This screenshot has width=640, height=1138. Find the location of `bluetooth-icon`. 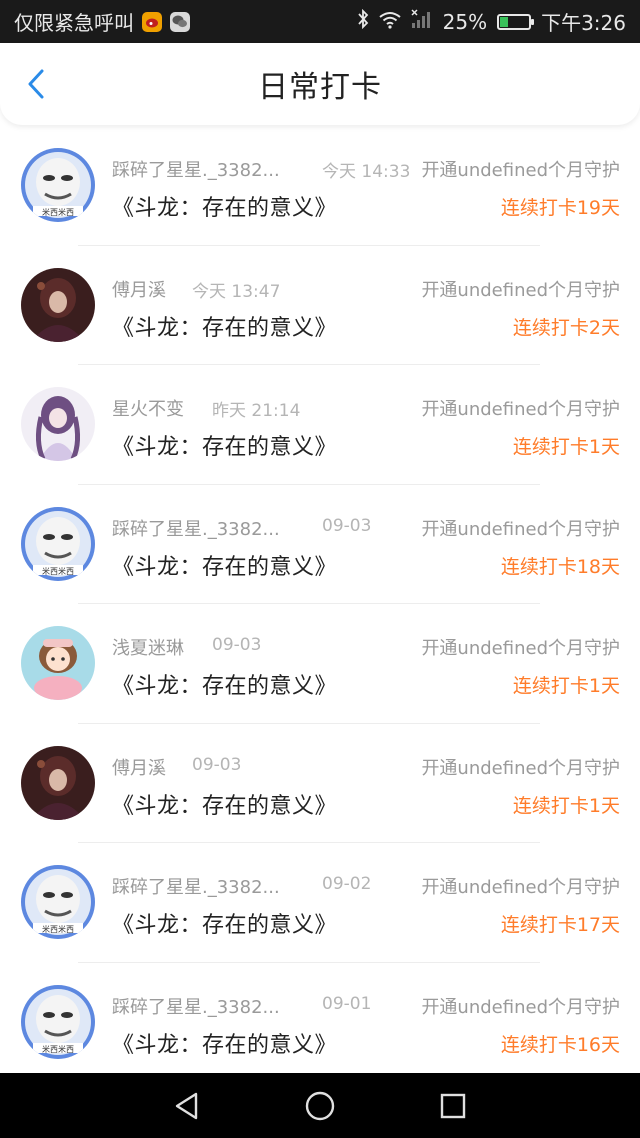

bluetooth-icon is located at coordinates (363, 21).